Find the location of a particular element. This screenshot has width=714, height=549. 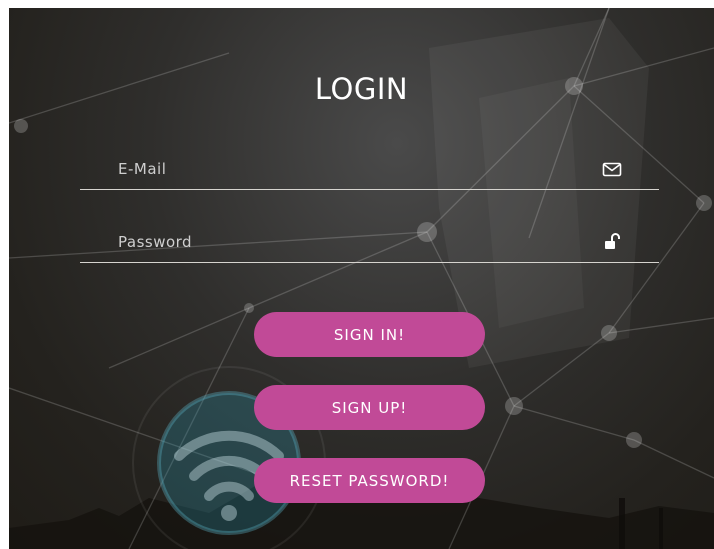

sign-up-button: SIGN UP! is located at coordinates (369, 407).